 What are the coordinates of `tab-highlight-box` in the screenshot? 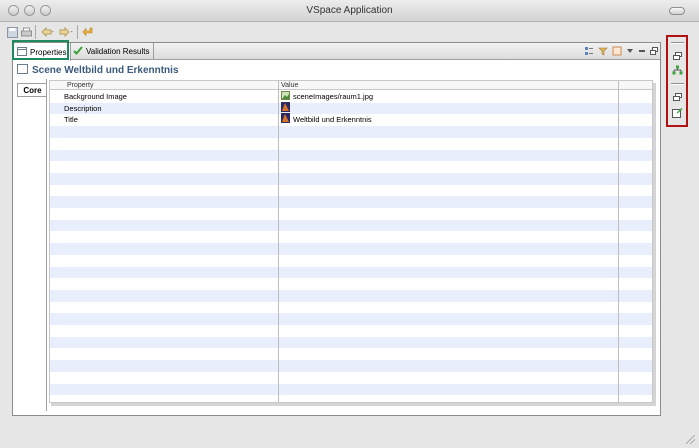 It's located at (40, 50).